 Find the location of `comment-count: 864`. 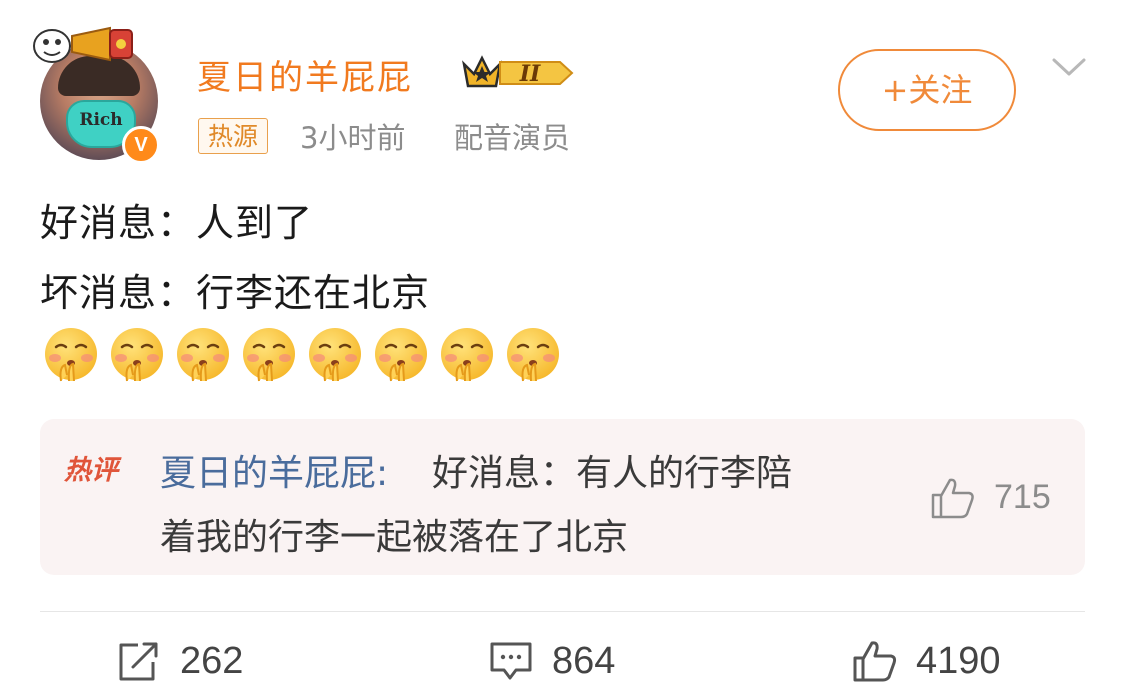

comment-count: 864 is located at coordinates (584, 660).